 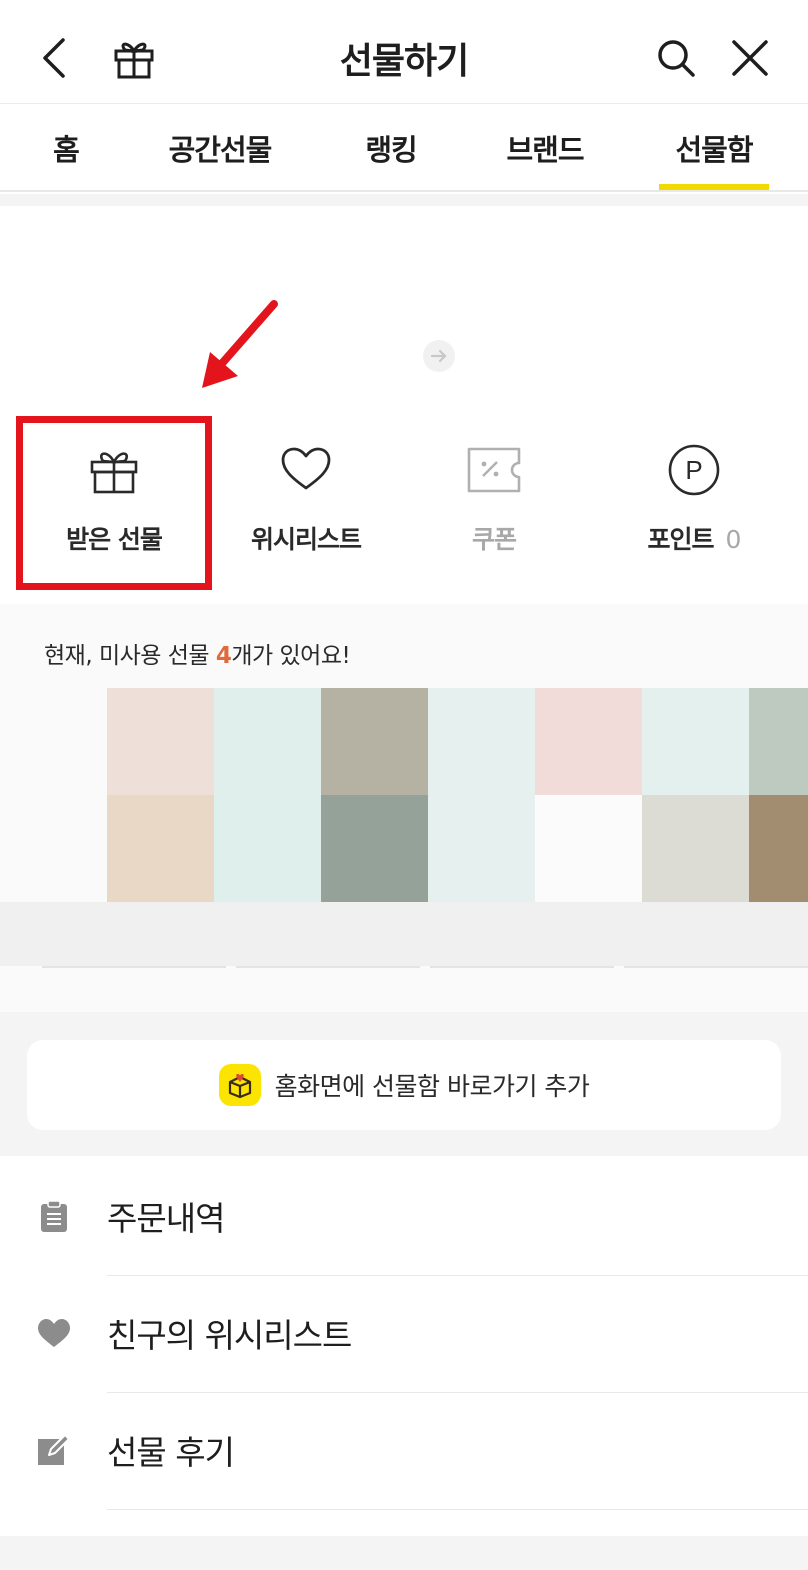 I want to click on quick-label: 포인트 0, so click(x=694, y=538).